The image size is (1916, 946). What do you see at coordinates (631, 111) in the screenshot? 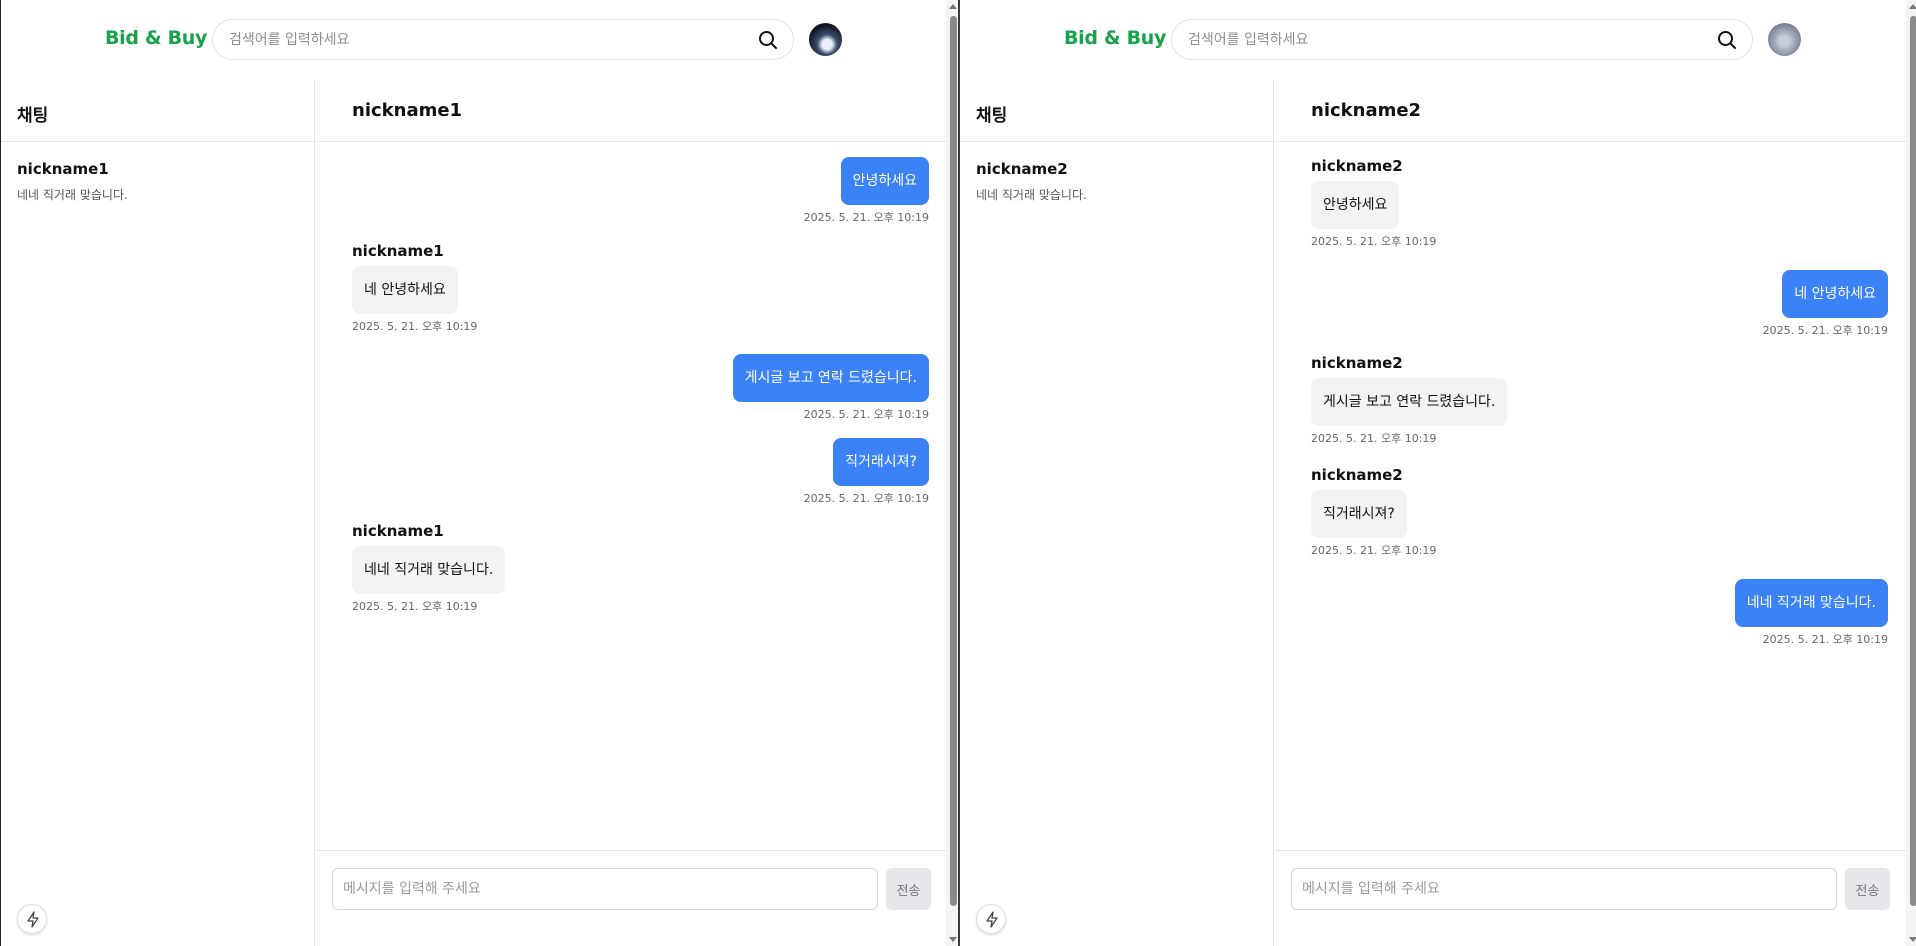
I see `chat-title: nickname1` at bounding box center [631, 111].